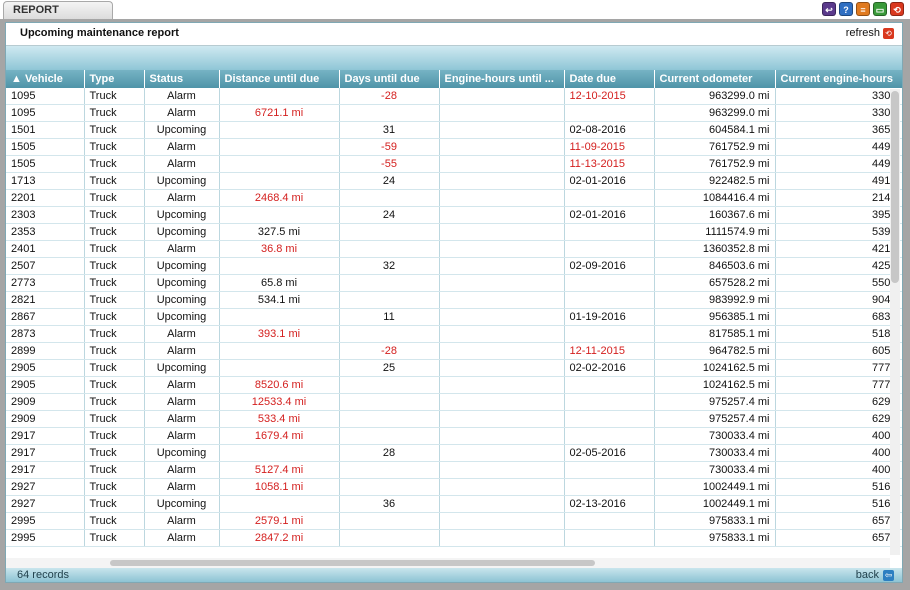 The width and height of the screenshot is (910, 590). I want to click on column-header: Type, so click(114, 79).